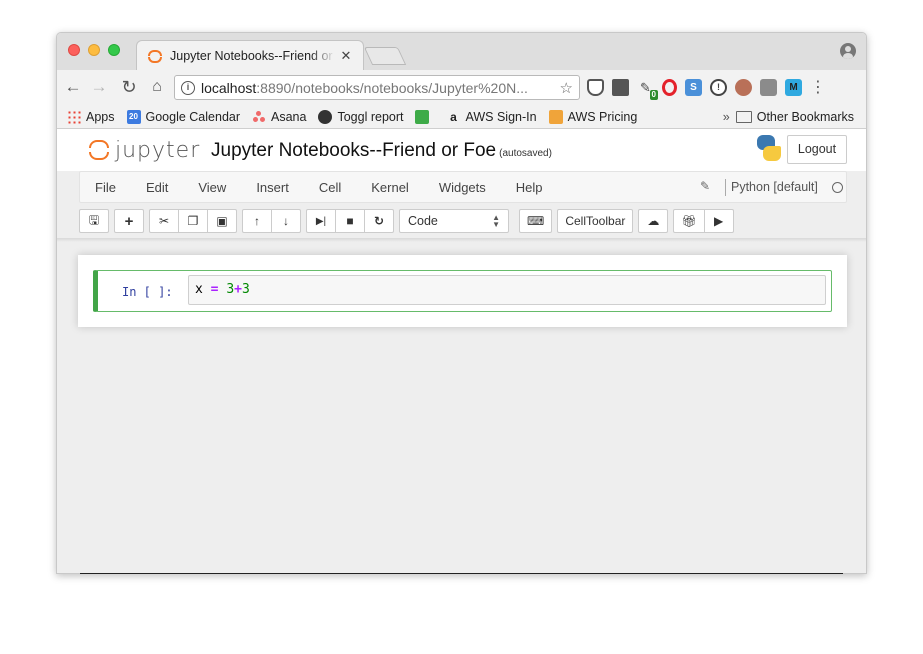 This screenshot has width=923, height=654. I want to click on profile-icon, so click(848, 51).